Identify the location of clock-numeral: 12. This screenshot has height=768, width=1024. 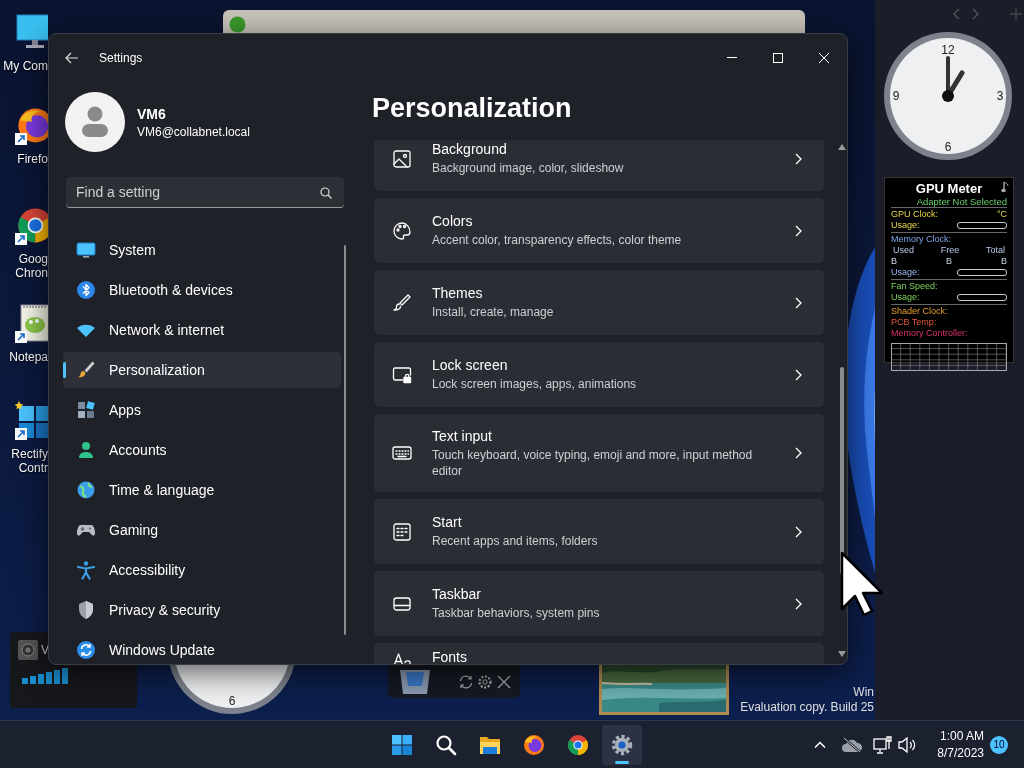
(948, 50).